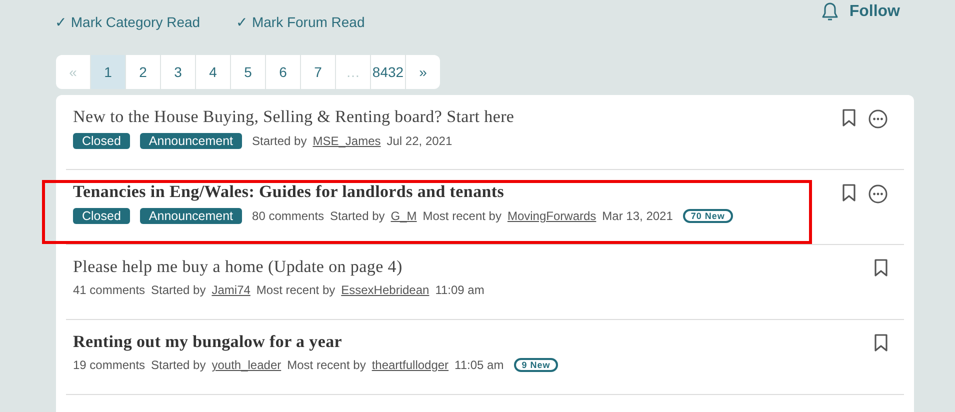 This screenshot has height=412, width=955. I want to click on thread-title: Tenancies in Eng/Wales: Guides for landlords and tenants, so click(403, 192).